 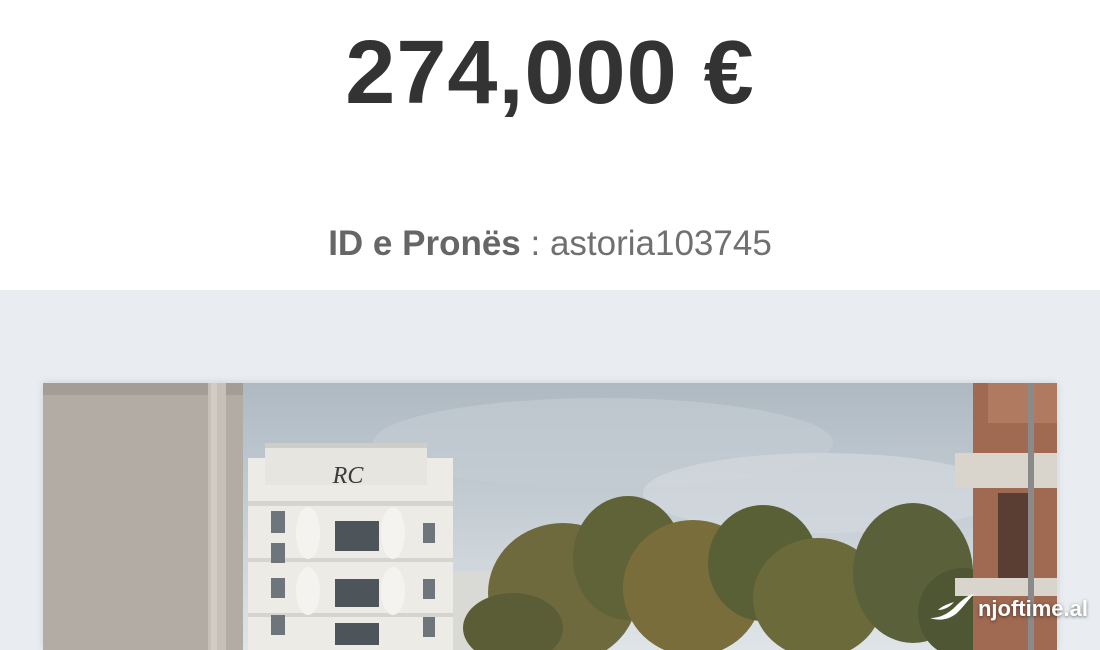 I want to click on property-id-line: ID e Pronës : astoria103745, so click(x=550, y=244).